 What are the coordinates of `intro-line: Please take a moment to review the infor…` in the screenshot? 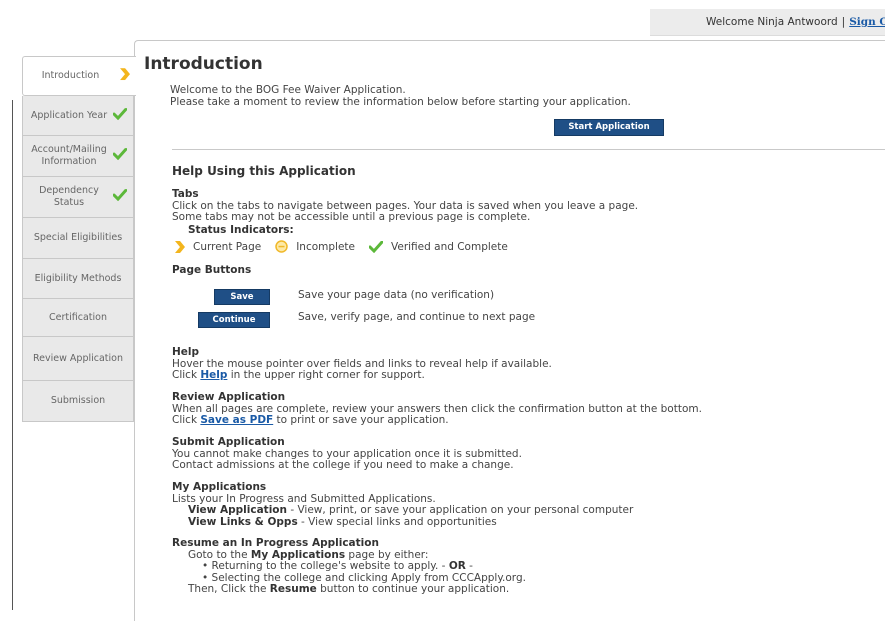 It's located at (400, 102).